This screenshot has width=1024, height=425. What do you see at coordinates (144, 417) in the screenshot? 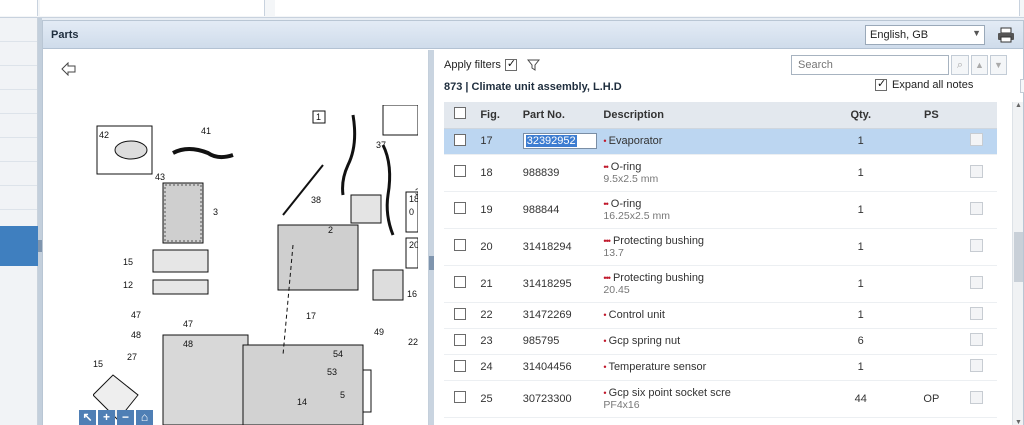
I see `home-icon: ⌂` at bounding box center [144, 417].